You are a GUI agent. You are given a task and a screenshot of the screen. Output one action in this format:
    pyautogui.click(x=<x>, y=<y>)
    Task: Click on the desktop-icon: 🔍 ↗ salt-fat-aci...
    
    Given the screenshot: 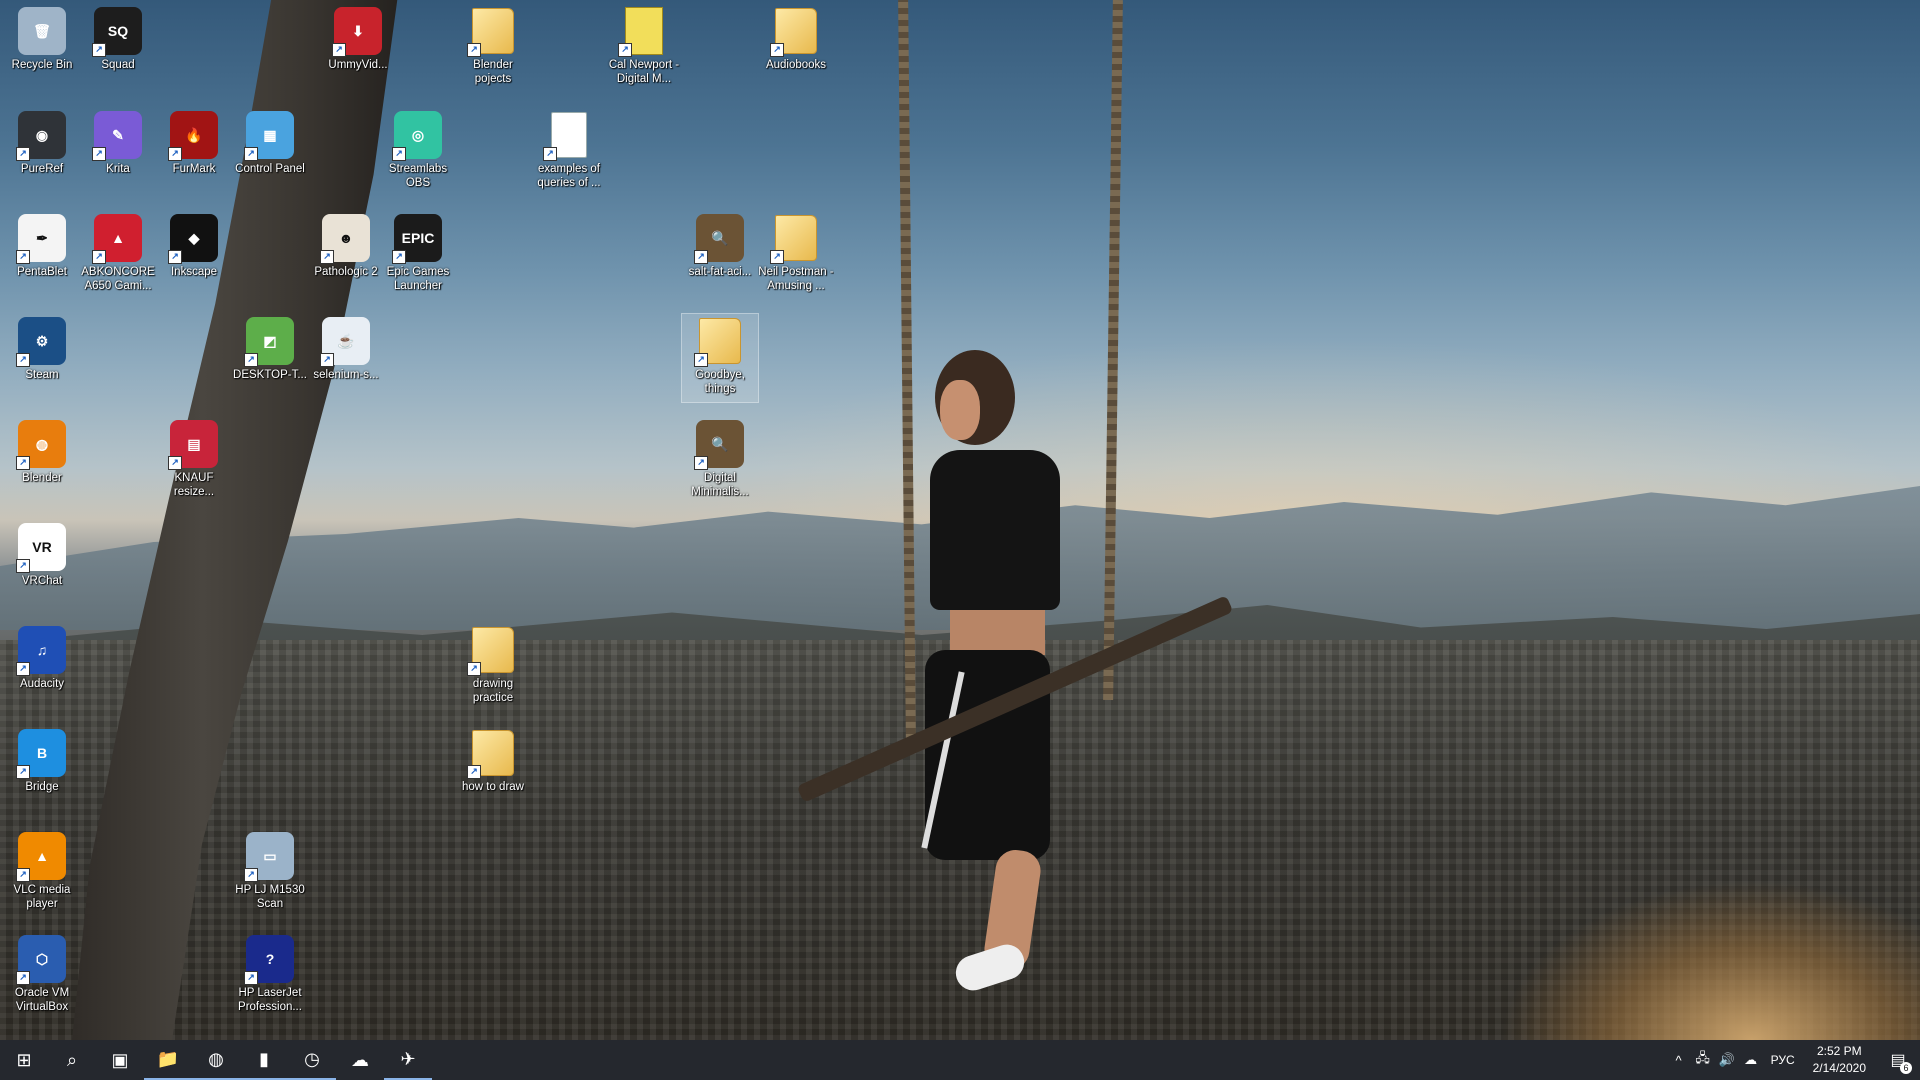 What is the action you would take?
    pyautogui.click(x=720, y=253)
    